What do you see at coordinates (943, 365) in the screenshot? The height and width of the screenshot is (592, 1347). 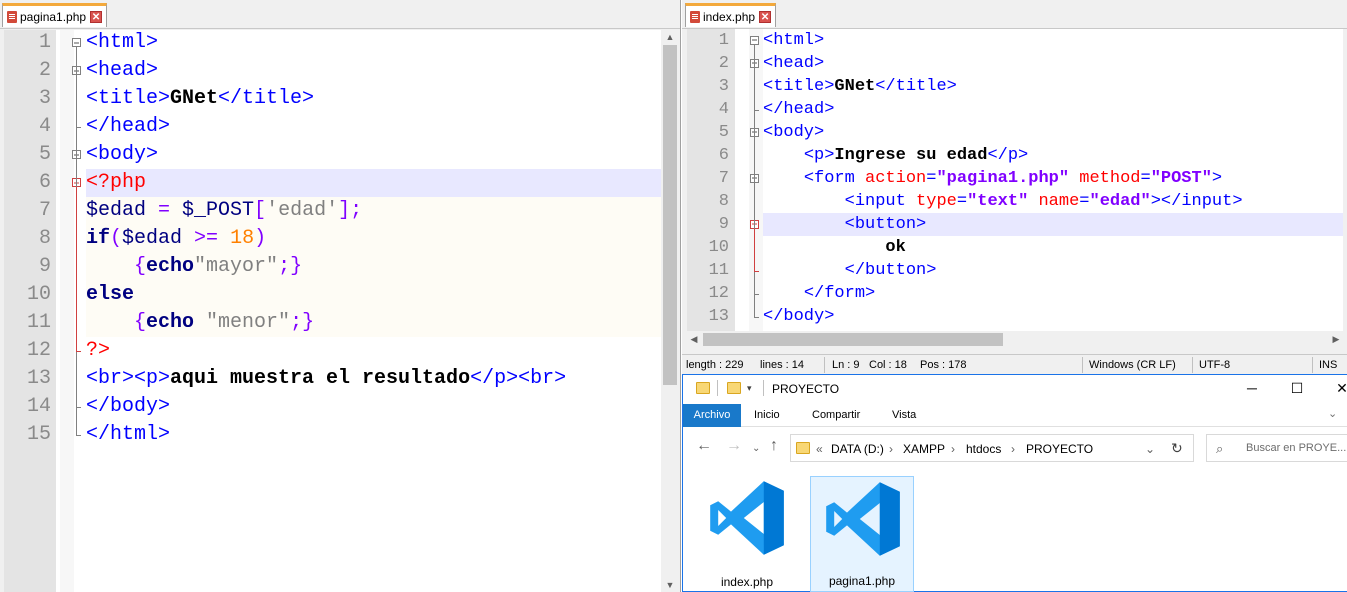 I see `status-pos: Pos : 178` at bounding box center [943, 365].